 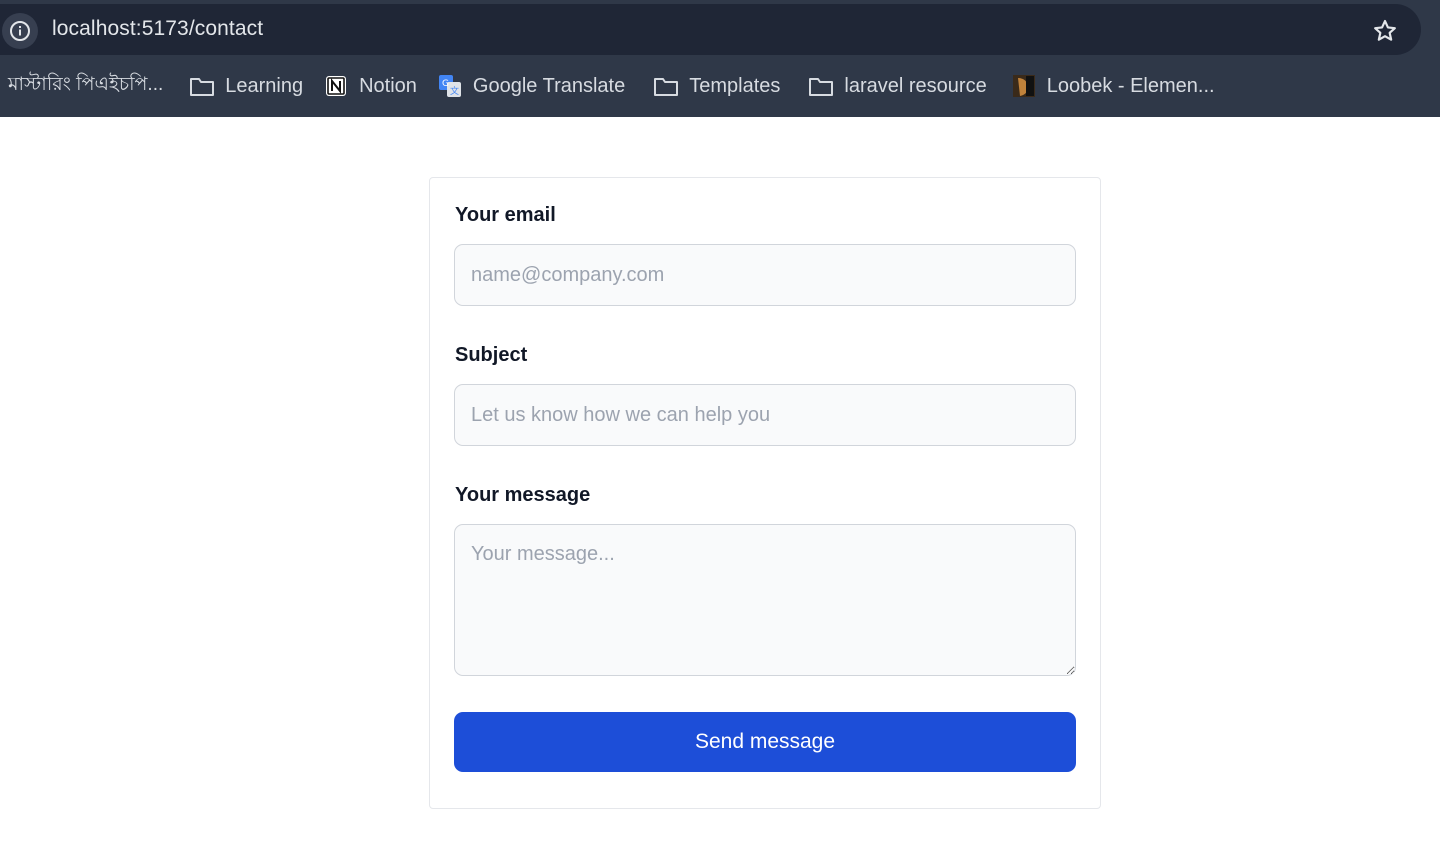 What do you see at coordinates (20, 31) in the screenshot?
I see `site-info-icon` at bounding box center [20, 31].